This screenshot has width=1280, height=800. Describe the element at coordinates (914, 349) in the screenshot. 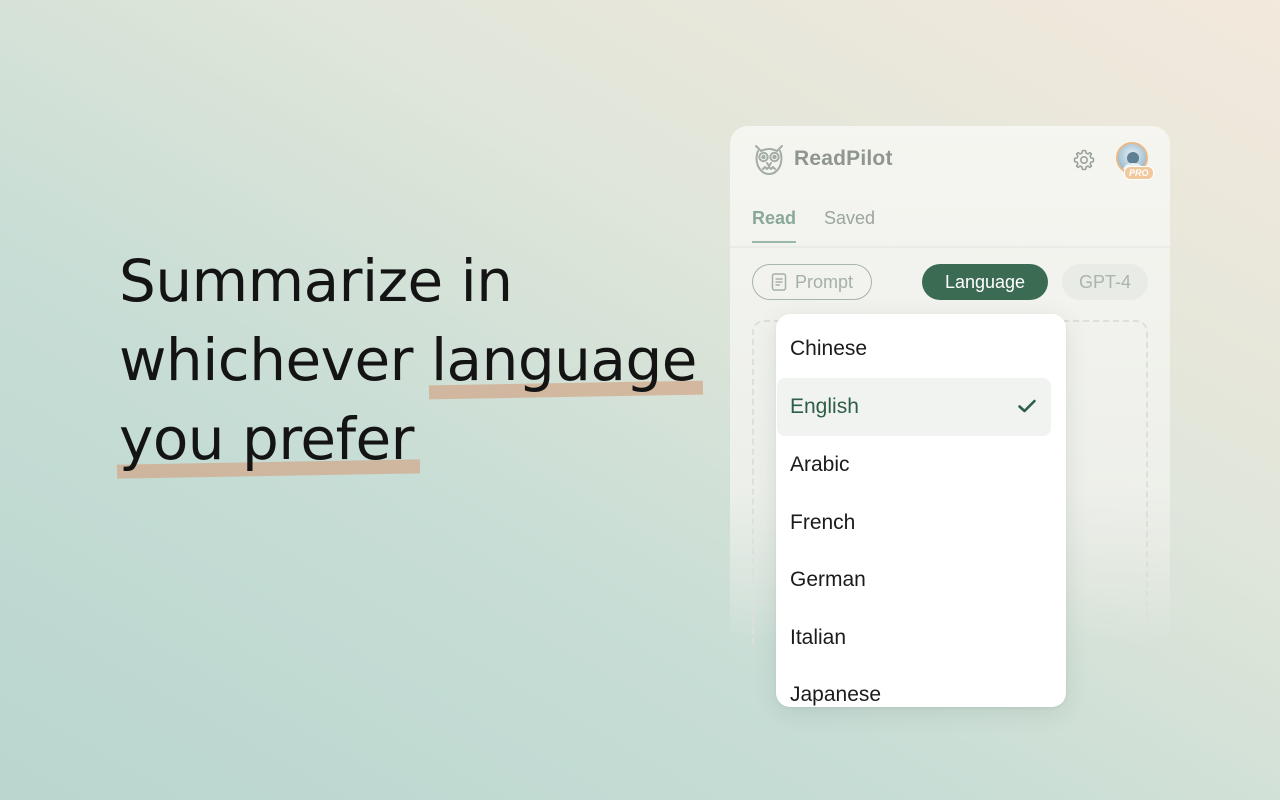

I see `language-option-chinese: Chinese` at that location.